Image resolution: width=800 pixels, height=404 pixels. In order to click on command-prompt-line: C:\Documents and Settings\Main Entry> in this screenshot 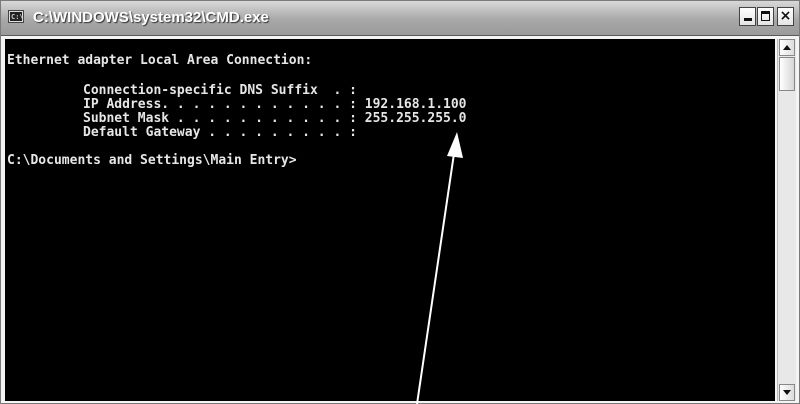, I will do `click(152, 160)`.